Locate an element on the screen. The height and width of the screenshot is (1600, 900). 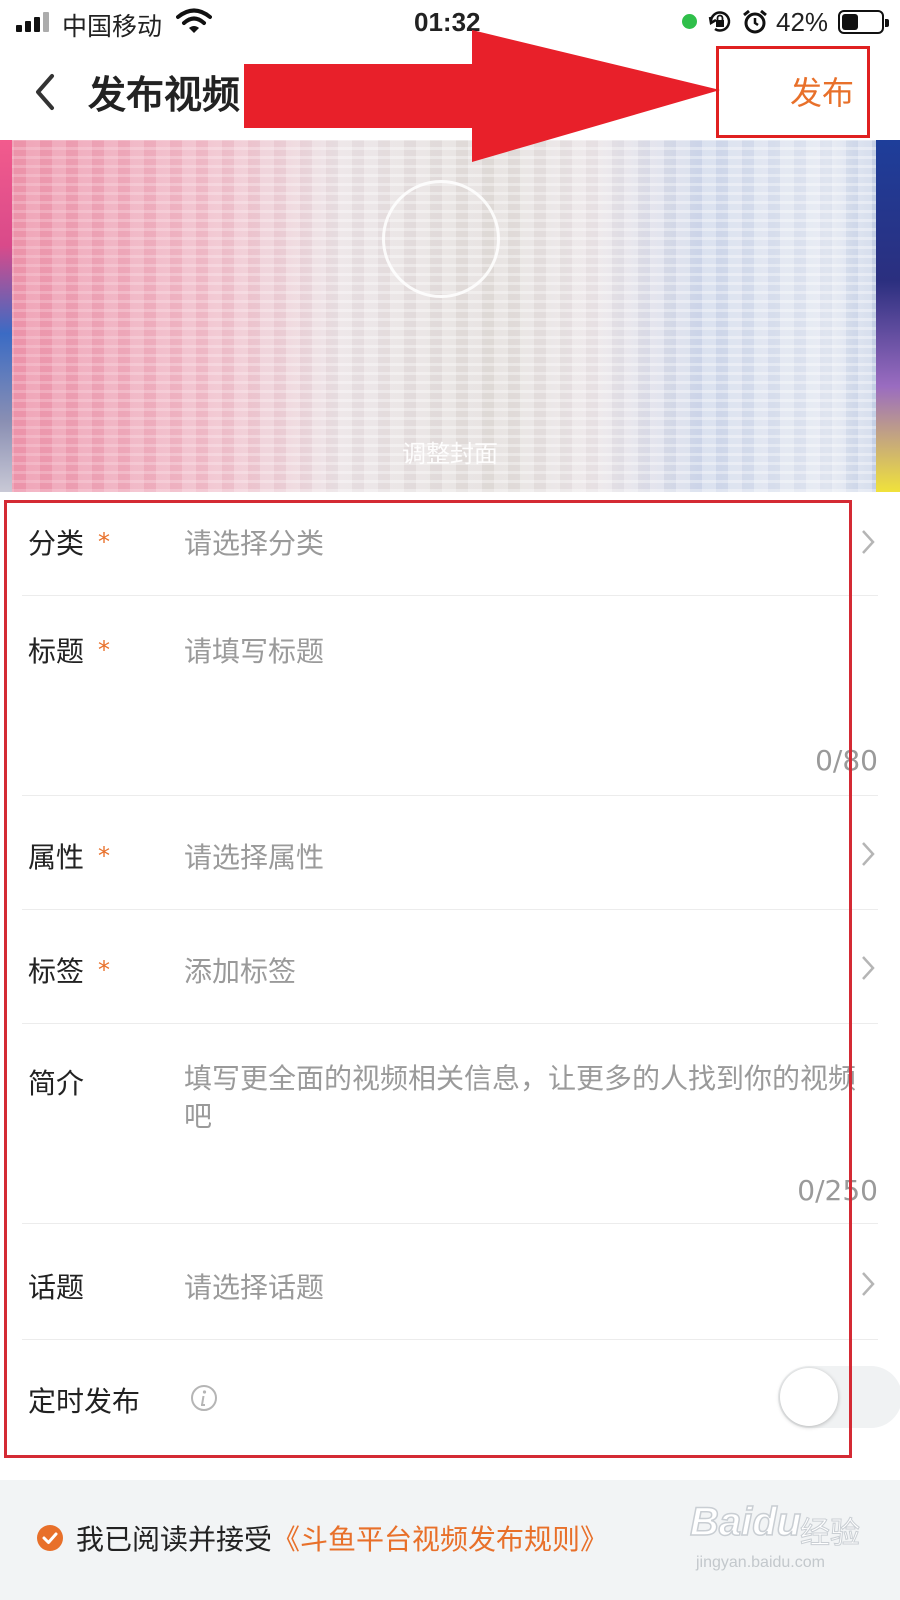
title-input: 请填写标题 is located at coordinates (254, 650).